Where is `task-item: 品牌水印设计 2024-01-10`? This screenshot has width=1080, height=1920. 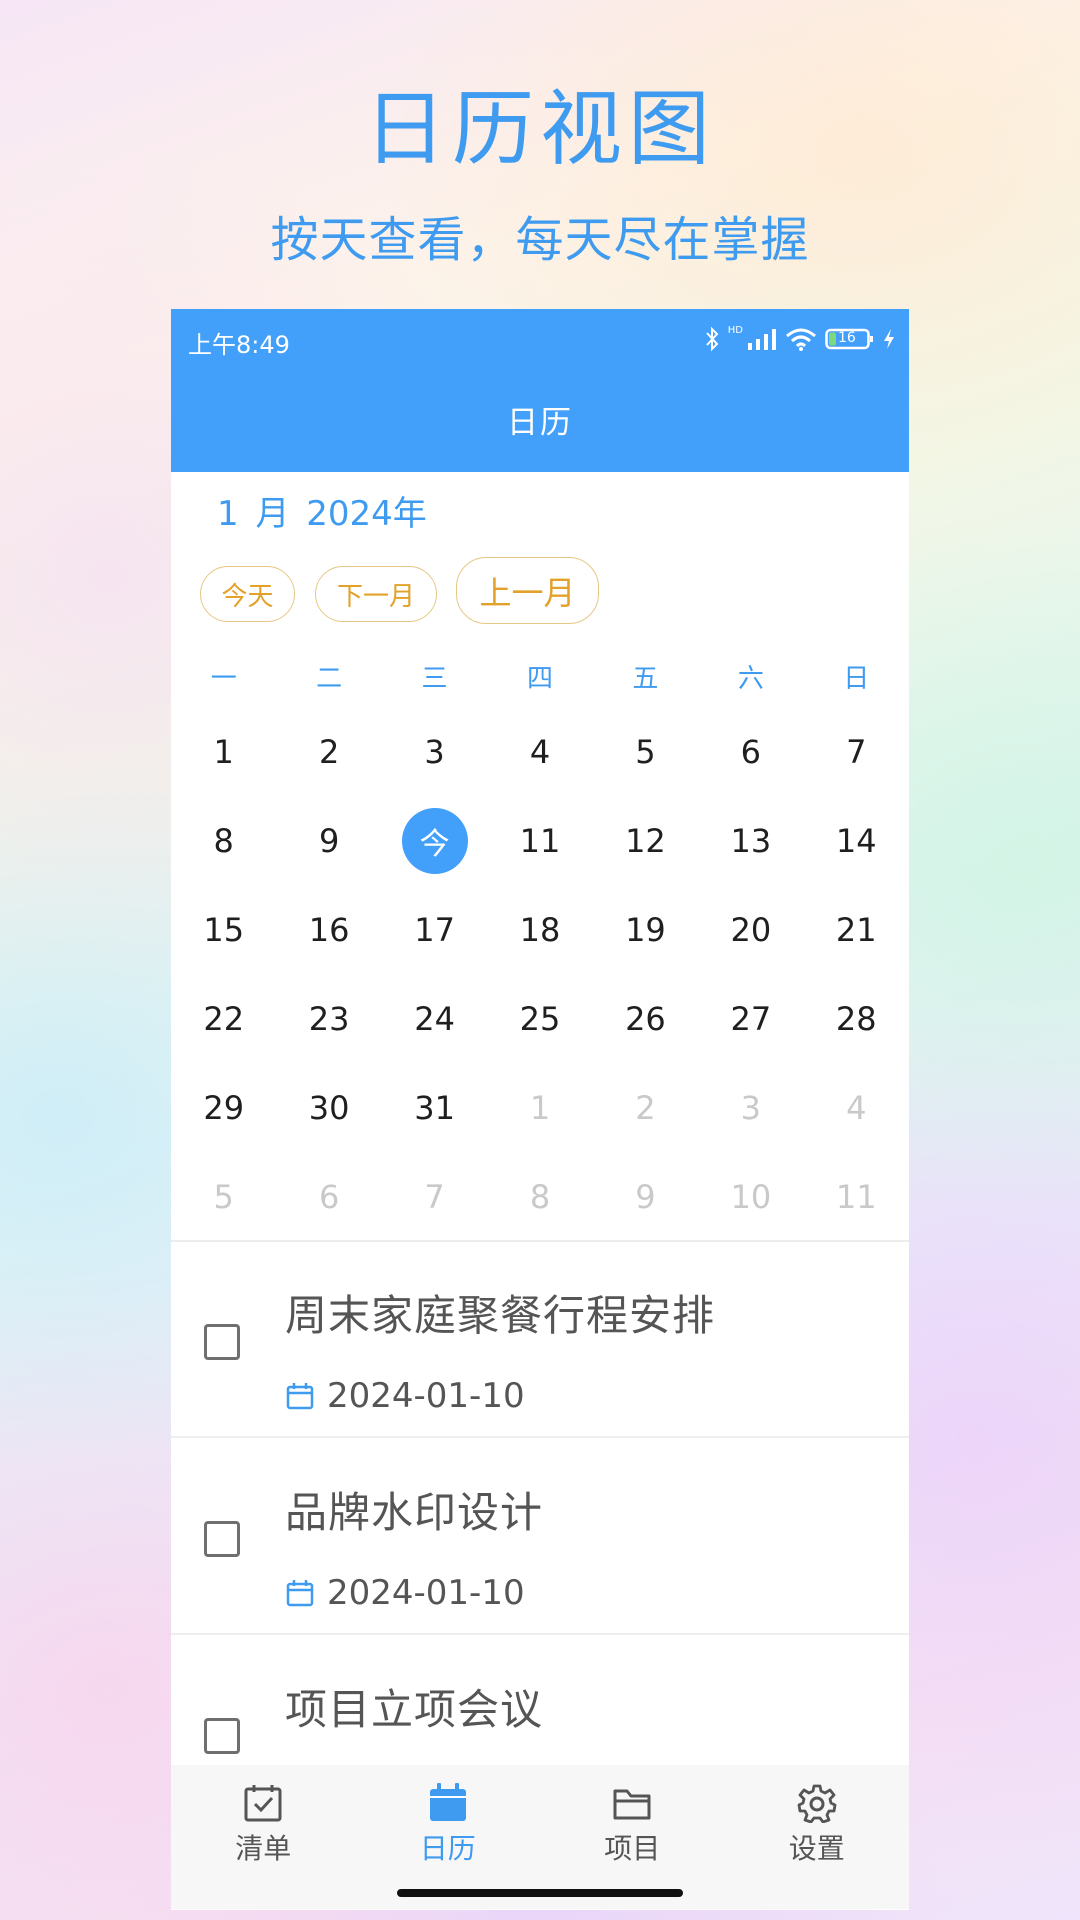
task-item: 品牌水印设计 2024-01-10 is located at coordinates (540, 1537).